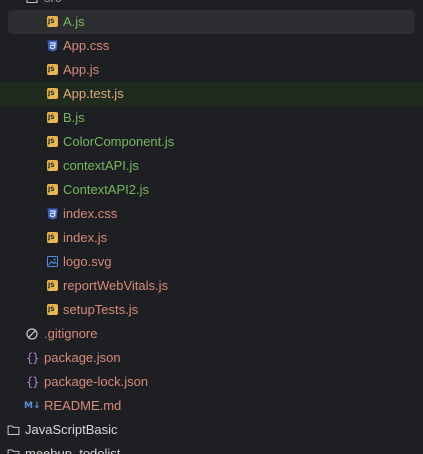  Describe the element at coordinates (85, 237) in the screenshot. I see `file-label: index.js` at that location.